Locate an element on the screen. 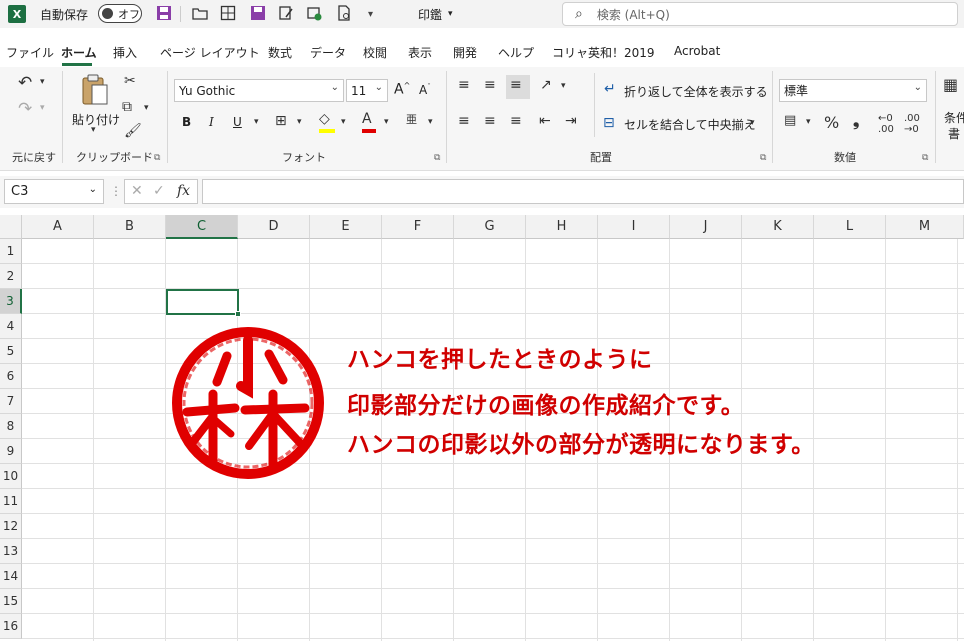 Image resolution: width=964 pixels, height=641 pixels. row-header-10: 10 is located at coordinates (11, 476).